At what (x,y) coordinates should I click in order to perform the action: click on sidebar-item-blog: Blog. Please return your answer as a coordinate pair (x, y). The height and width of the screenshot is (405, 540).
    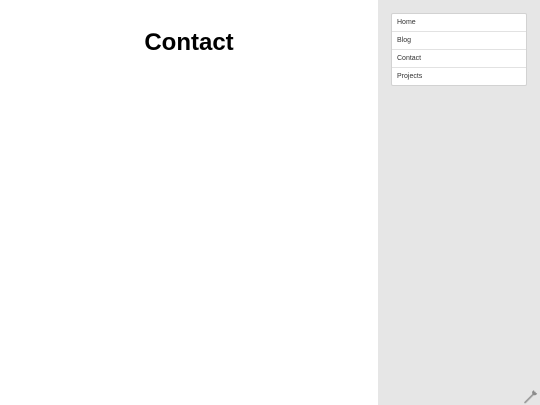
    Looking at the image, I should click on (459, 40).